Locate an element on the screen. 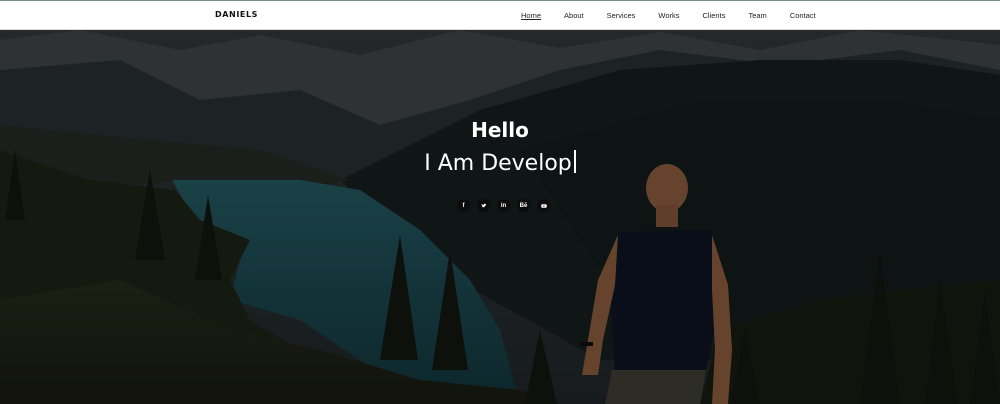 This screenshot has width=1000, height=404. hero-typing-text: I Am Develop is located at coordinates (500, 163).